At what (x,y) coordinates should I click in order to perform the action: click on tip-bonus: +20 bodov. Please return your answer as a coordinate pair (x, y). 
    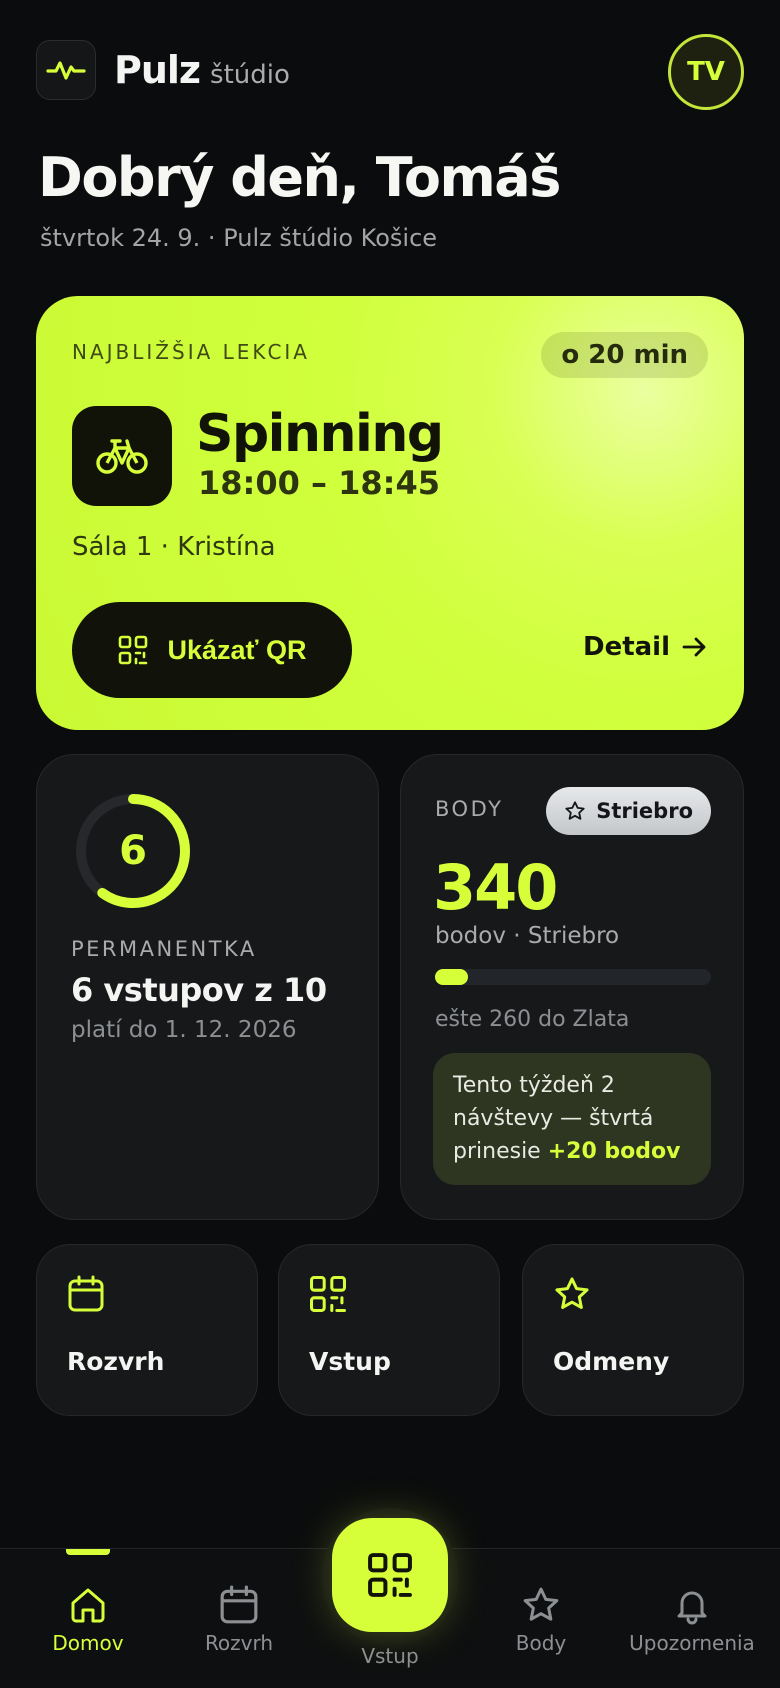
    Looking at the image, I should click on (614, 1151).